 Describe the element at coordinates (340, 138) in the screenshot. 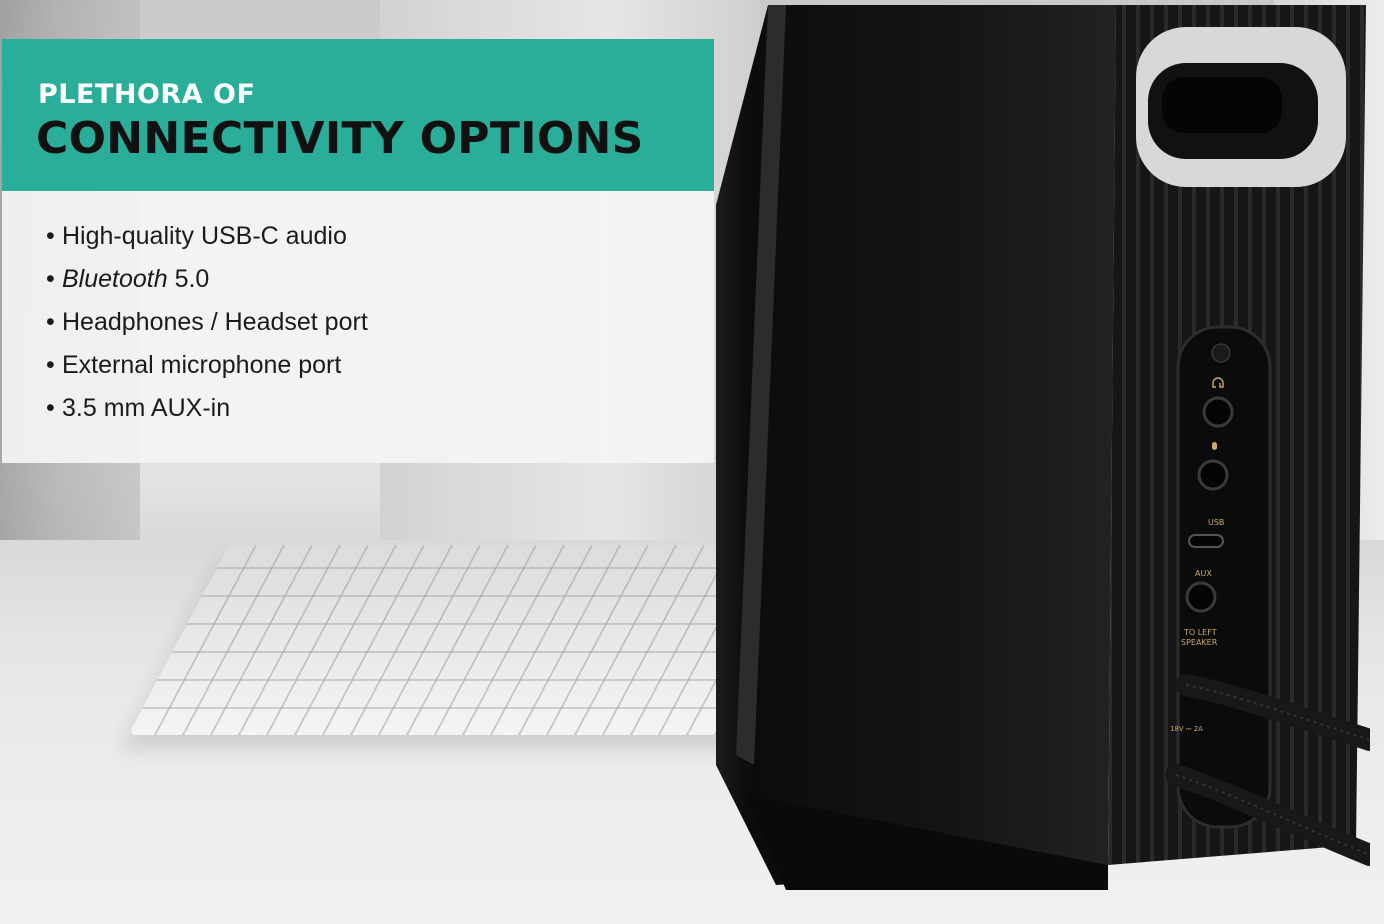

I see `headline-title: CONNECTIVITY OPTIONS` at that location.